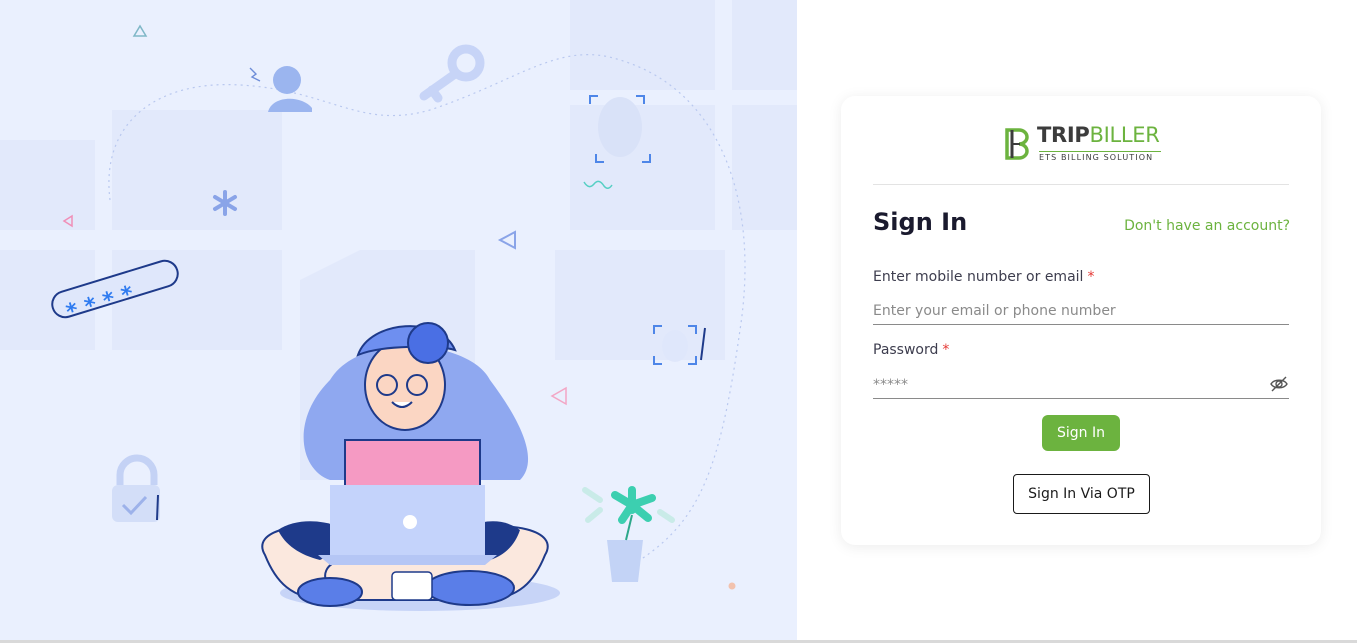  I want to click on brand-name: TRIPBILLER, so click(1098, 135).